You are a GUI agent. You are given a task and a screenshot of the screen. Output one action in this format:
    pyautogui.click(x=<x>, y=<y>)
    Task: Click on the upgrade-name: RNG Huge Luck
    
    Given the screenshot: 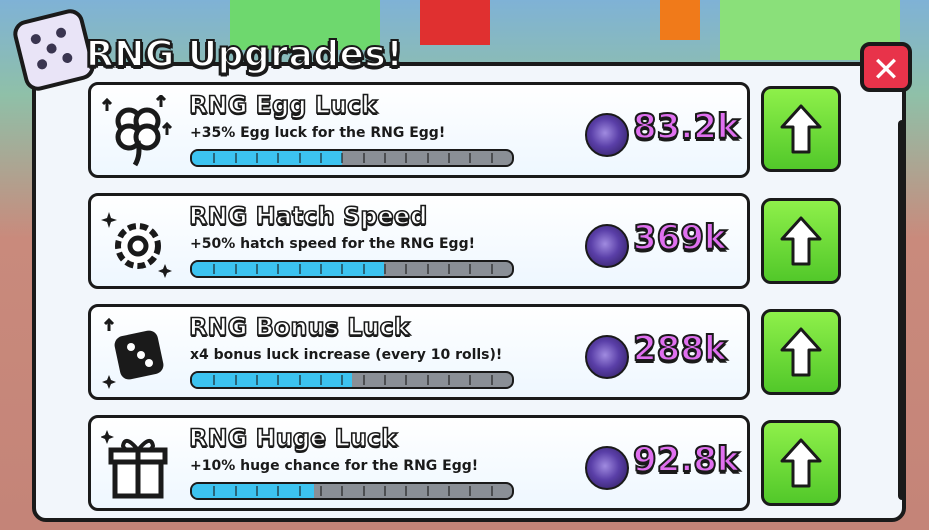 What is the action you would take?
    pyautogui.click(x=293, y=438)
    